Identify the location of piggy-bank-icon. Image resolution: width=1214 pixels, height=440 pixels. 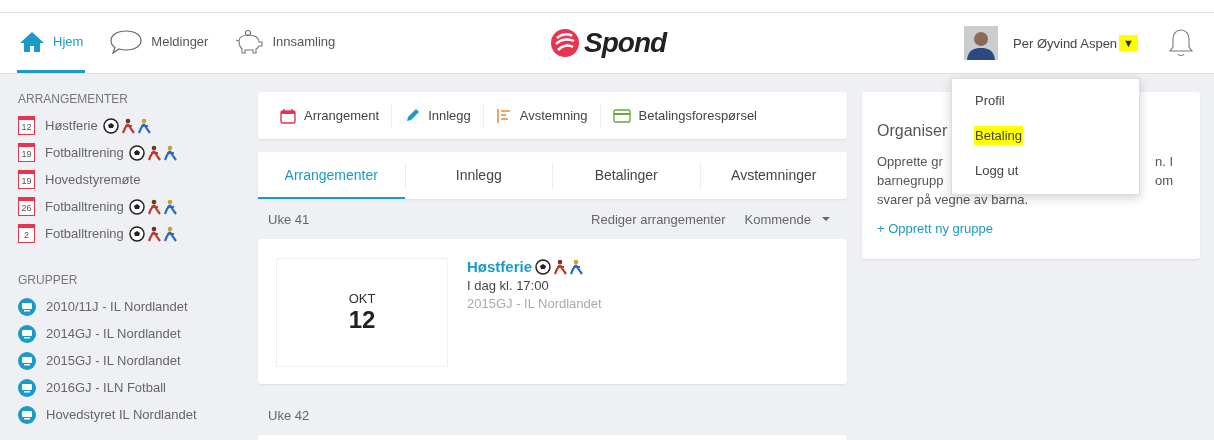
(249, 41).